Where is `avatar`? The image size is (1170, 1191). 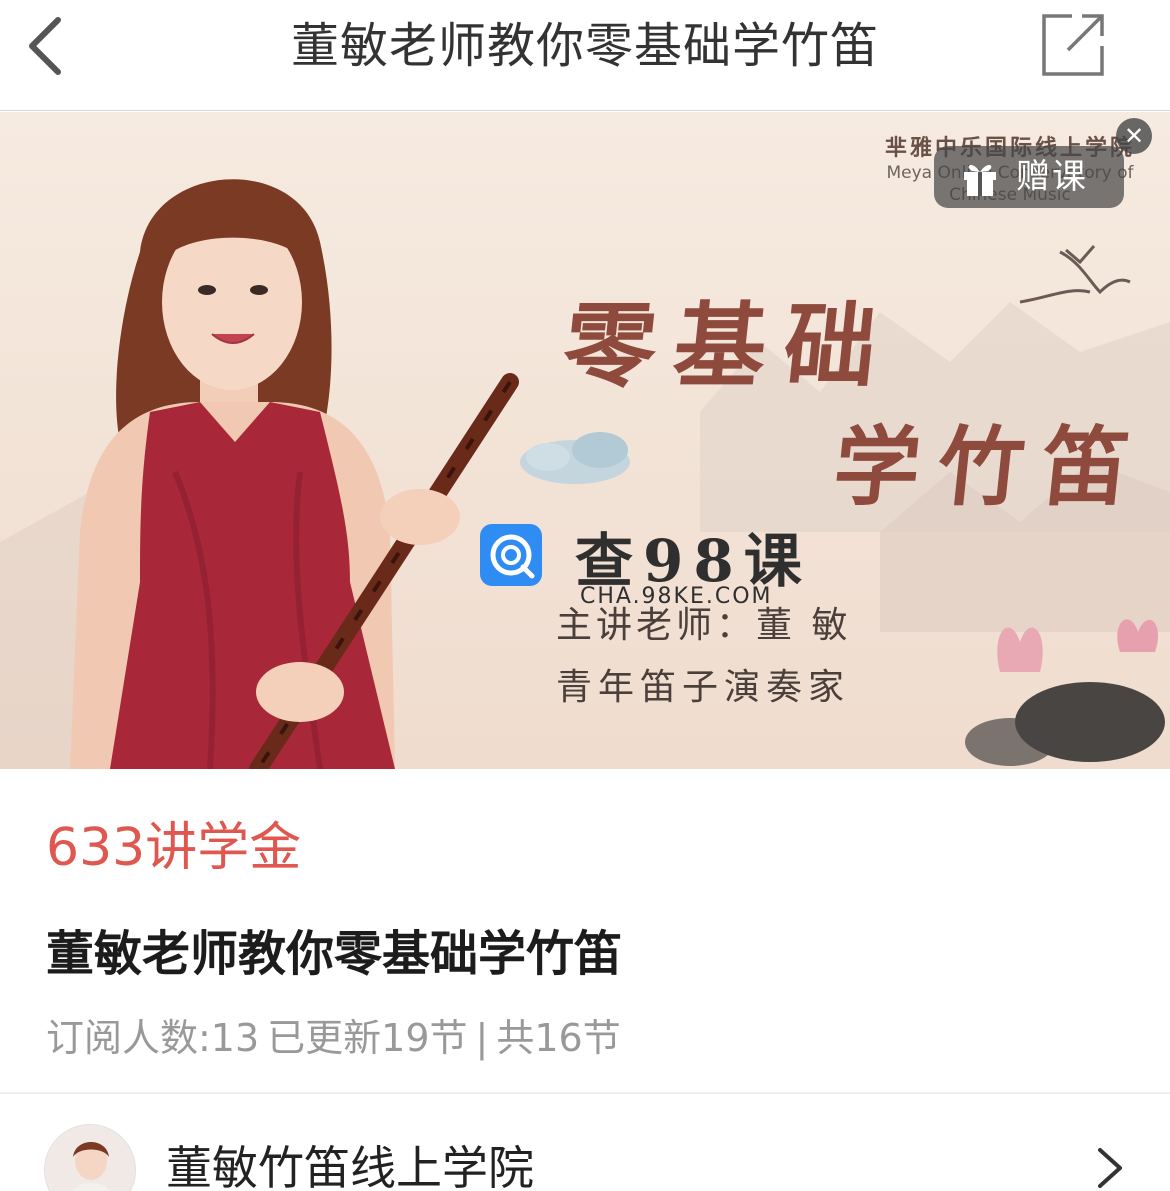
avatar is located at coordinates (90, 1157).